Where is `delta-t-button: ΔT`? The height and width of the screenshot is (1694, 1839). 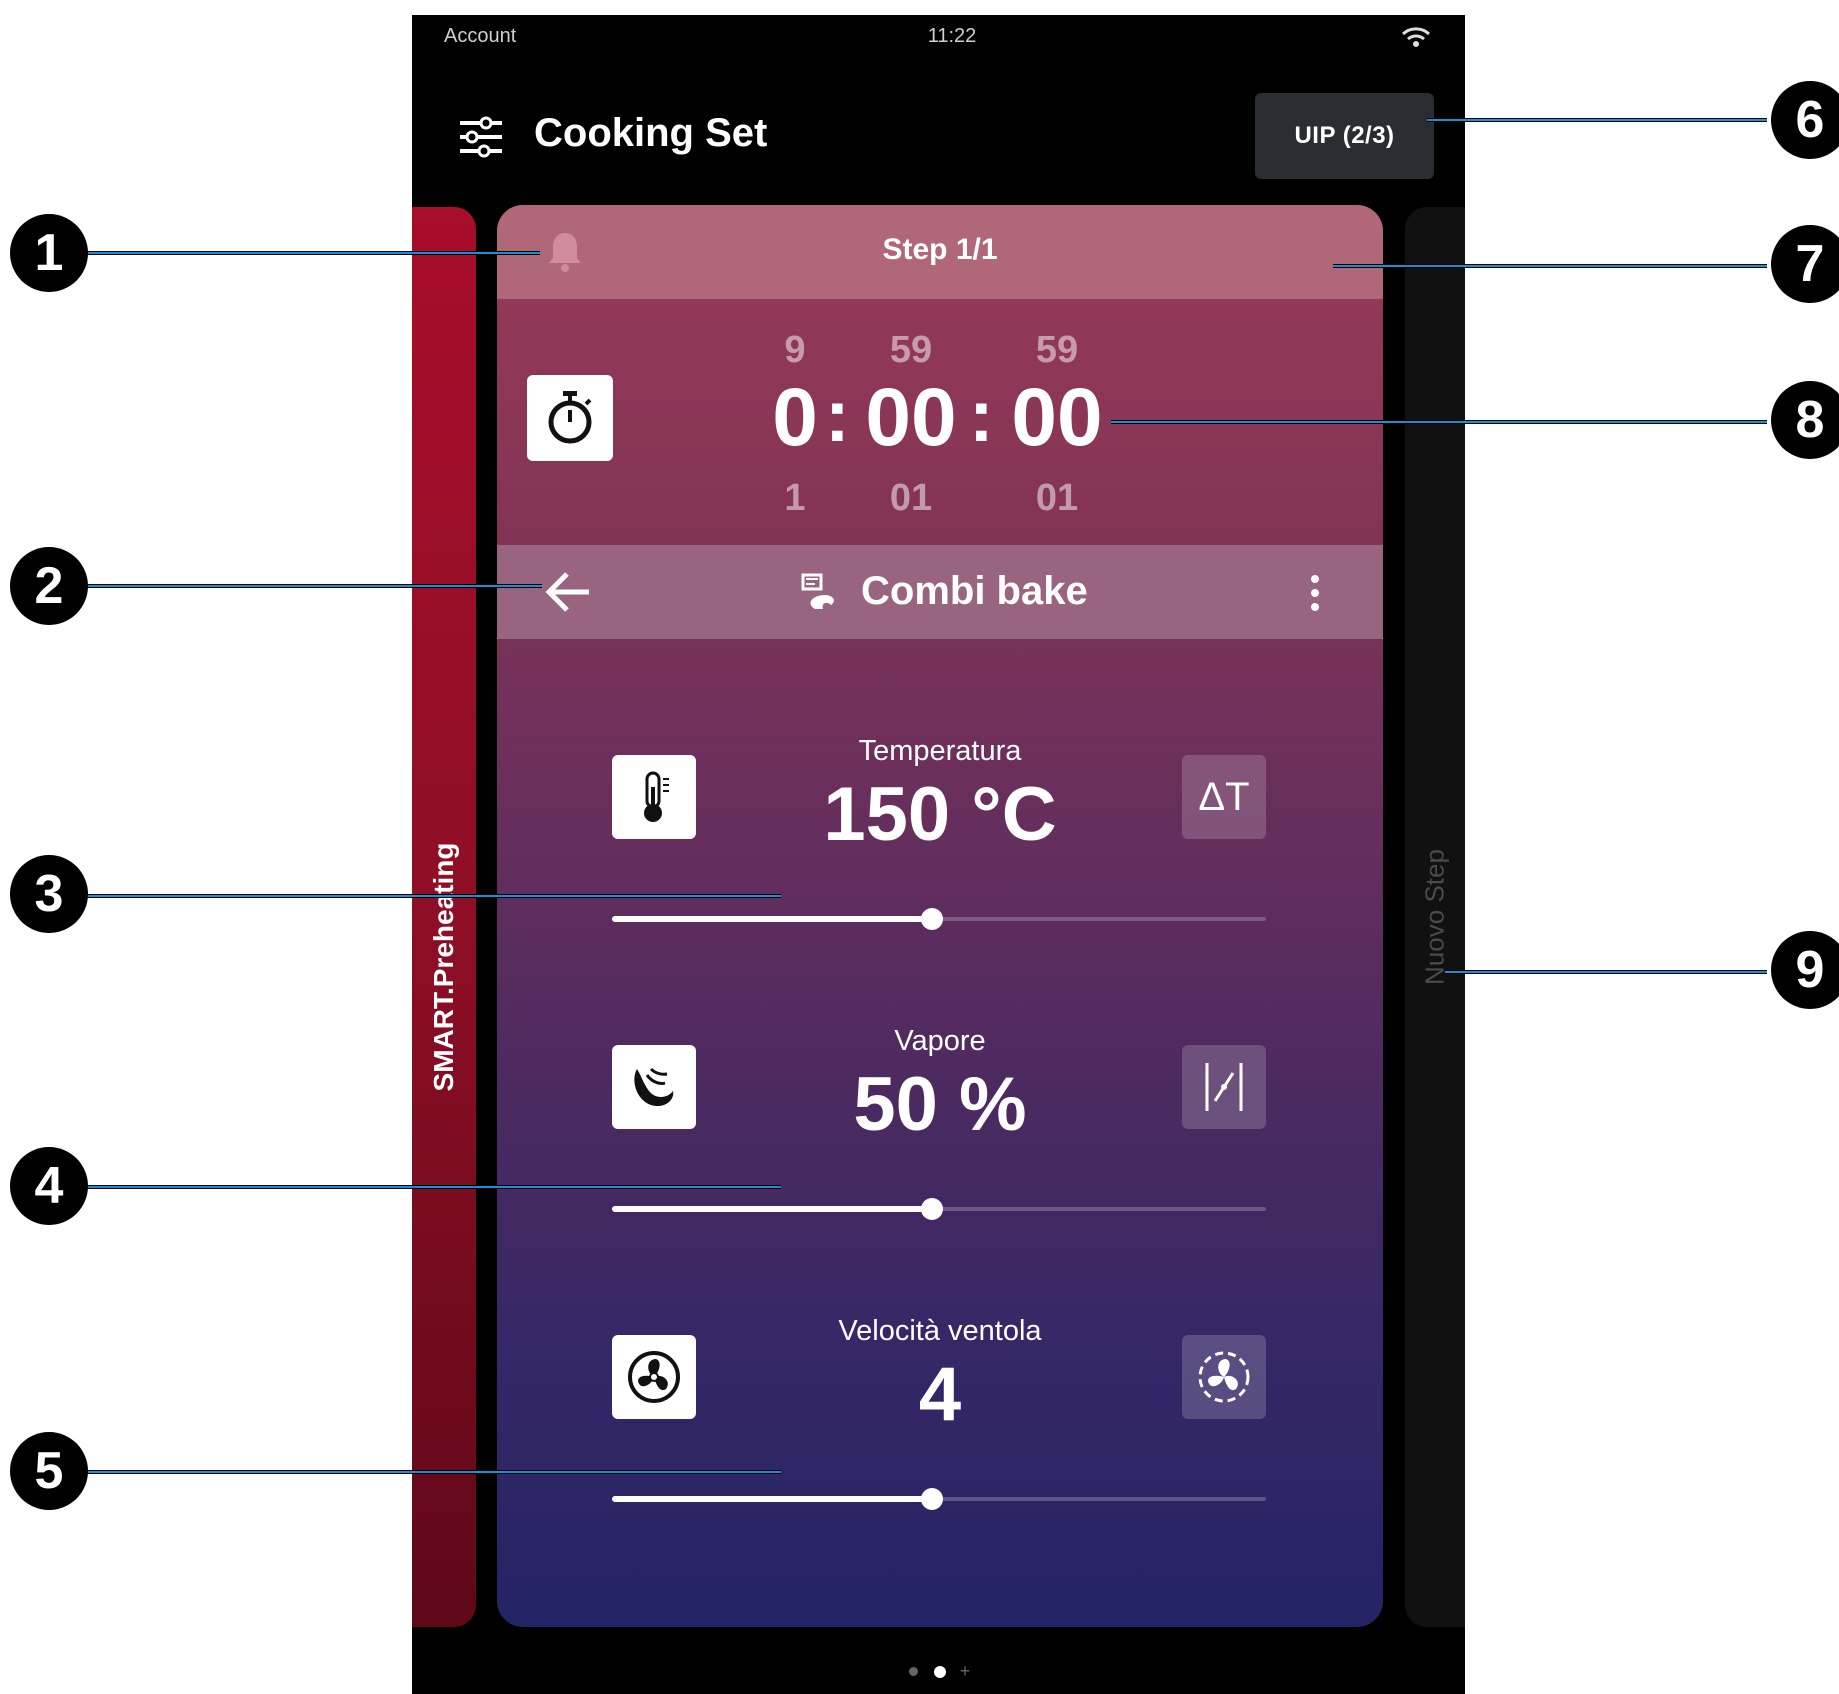
delta-t-button: ΔT is located at coordinates (1224, 797).